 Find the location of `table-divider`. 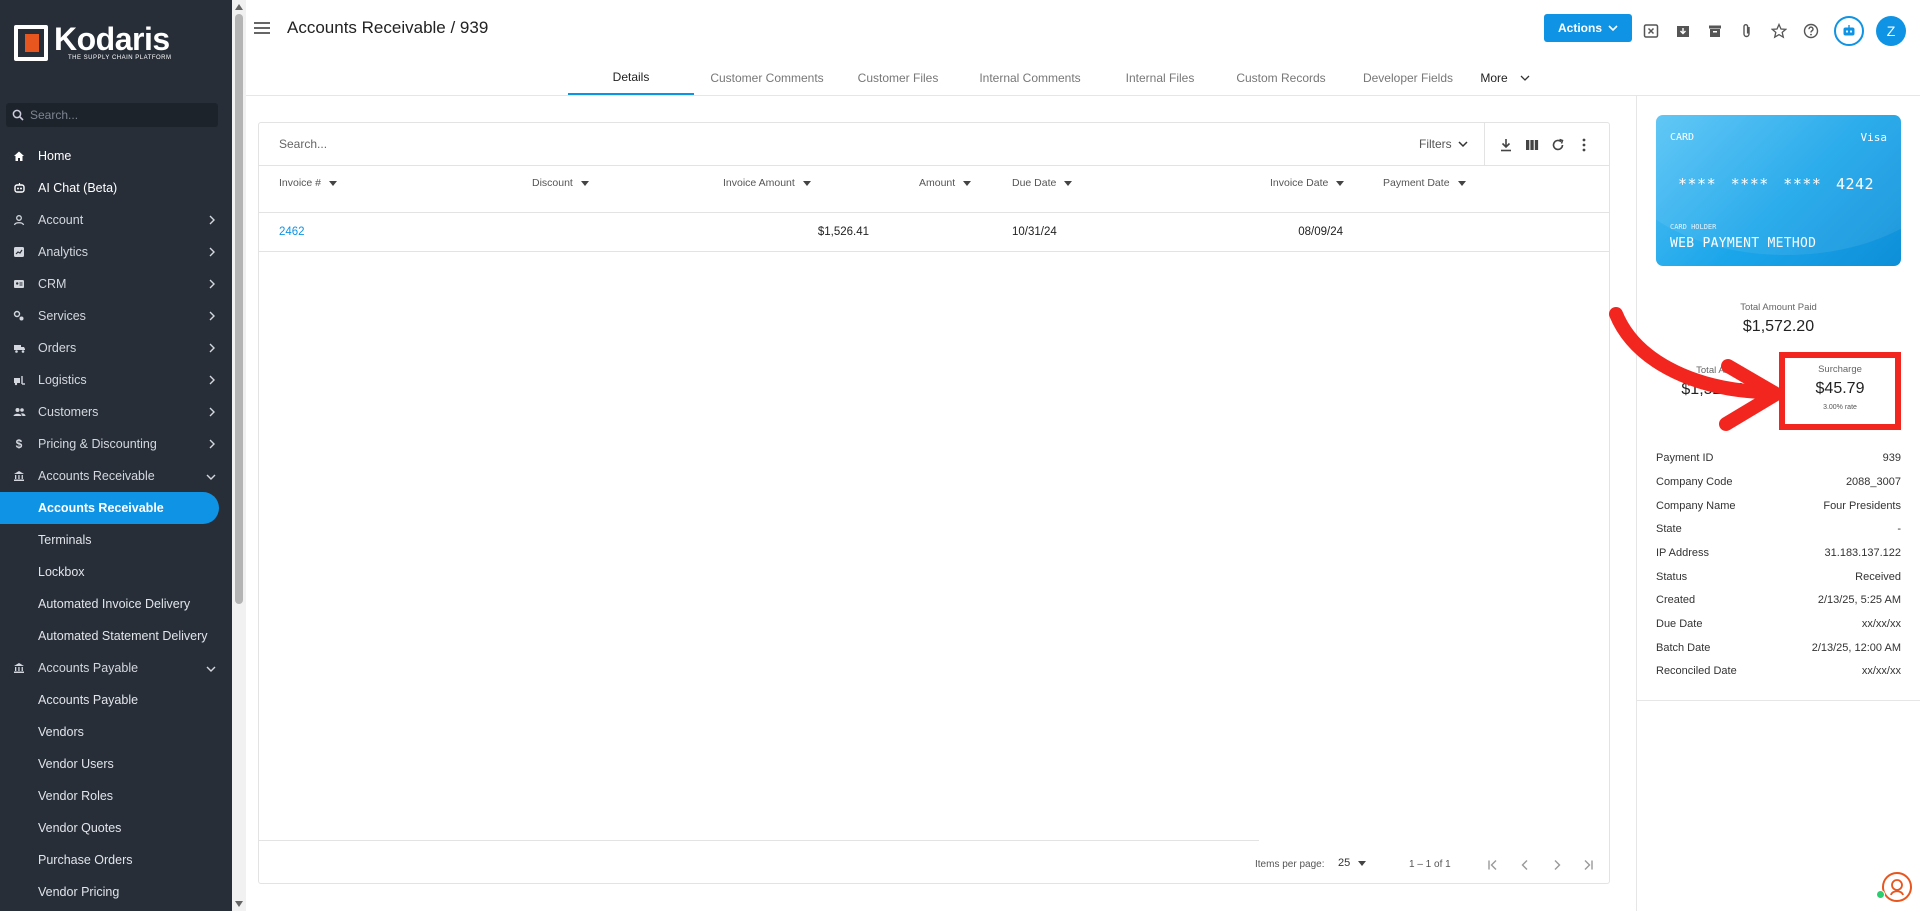

table-divider is located at coordinates (934, 251).